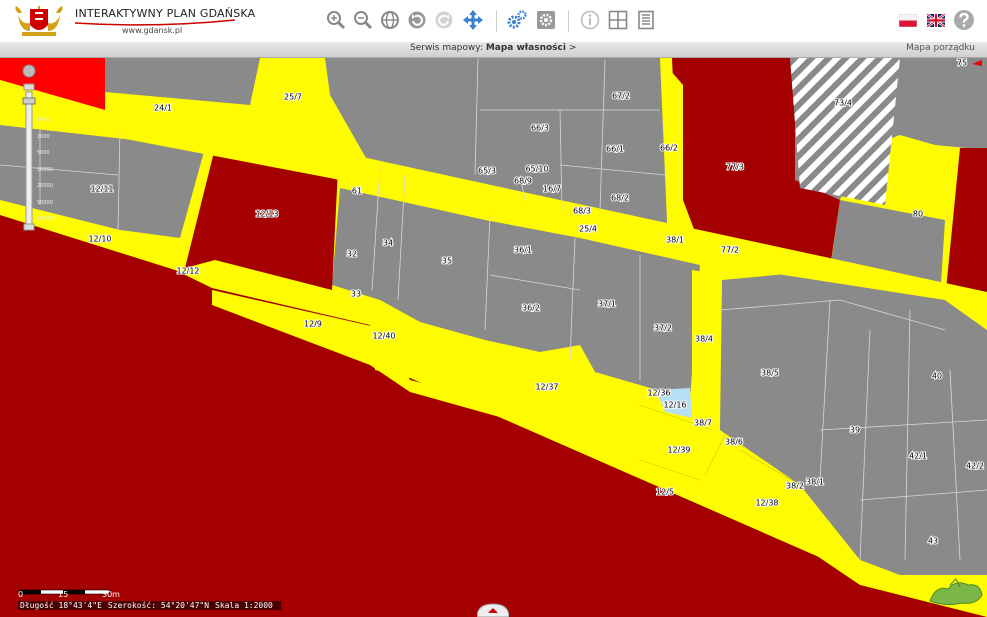 This screenshot has width=987, height=617. What do you see at coordinates (975, 466) in the screenshot?
I see `parcel-label: 42/2` at bounding box center [975, 466].